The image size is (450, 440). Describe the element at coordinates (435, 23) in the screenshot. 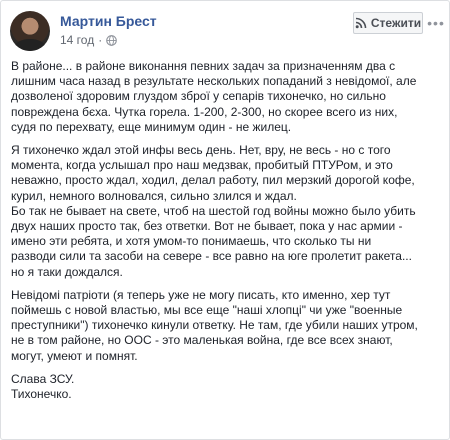

I see `more-options-icon: •••` at that location.